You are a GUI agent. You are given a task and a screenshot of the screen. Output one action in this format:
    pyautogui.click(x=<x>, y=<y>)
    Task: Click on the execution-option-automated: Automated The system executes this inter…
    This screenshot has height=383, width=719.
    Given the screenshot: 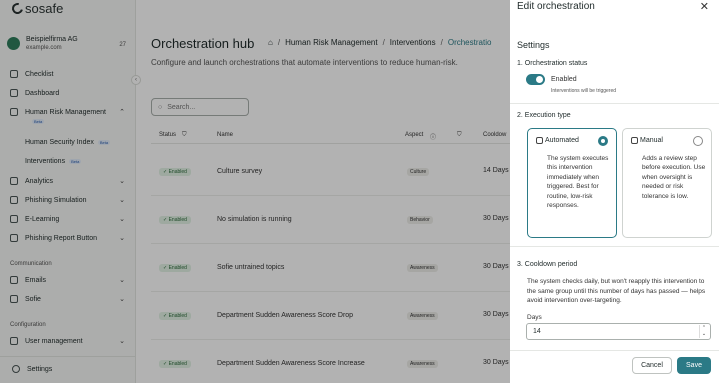 What is the action you would take?
    pyautogui.click(x=572, y=183)
    